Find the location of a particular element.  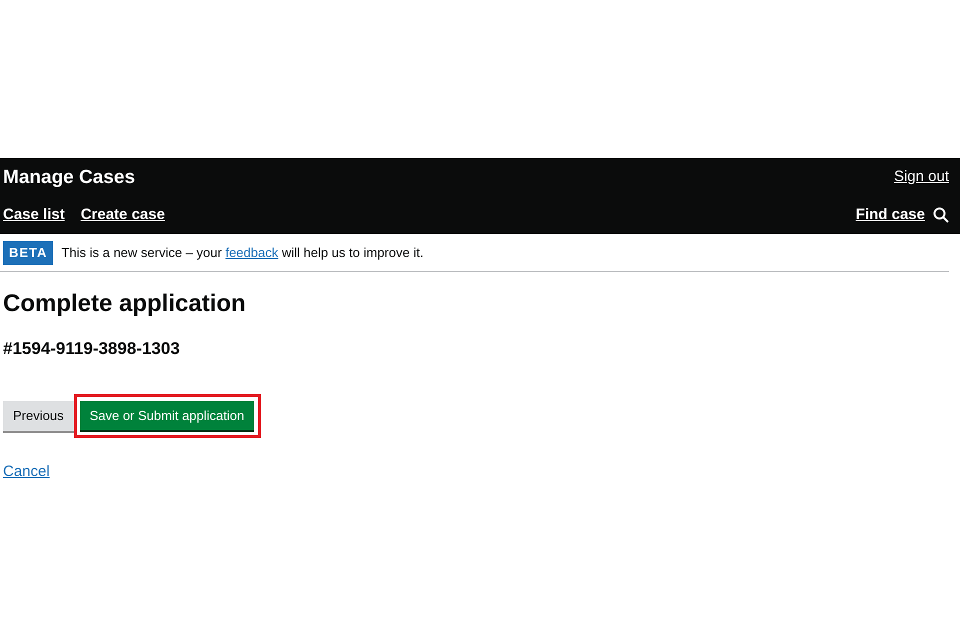

previous-button: Previous is located at coordinates (38, 416).